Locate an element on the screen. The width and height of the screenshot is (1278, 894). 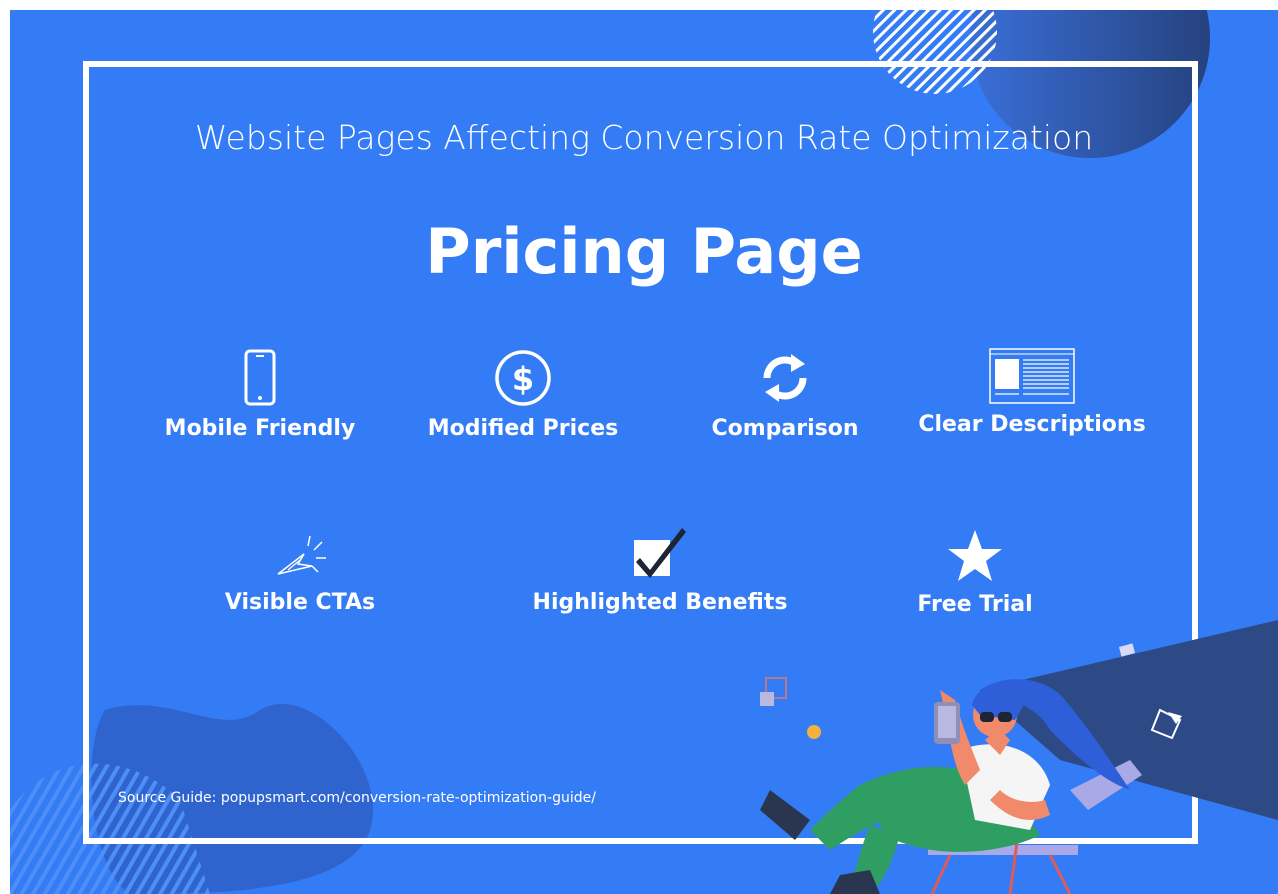
dollar-coin-icon: $ is located at coordinates (523, 378).